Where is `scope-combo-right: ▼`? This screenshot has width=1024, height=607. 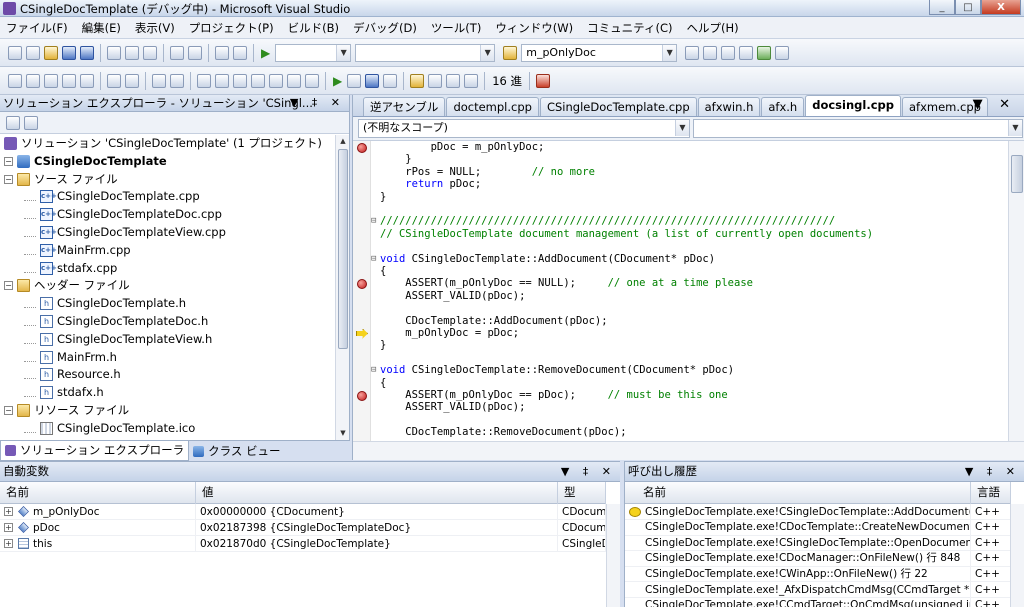
scope-combo-right: ▼ is located at coordinates (858, 128).